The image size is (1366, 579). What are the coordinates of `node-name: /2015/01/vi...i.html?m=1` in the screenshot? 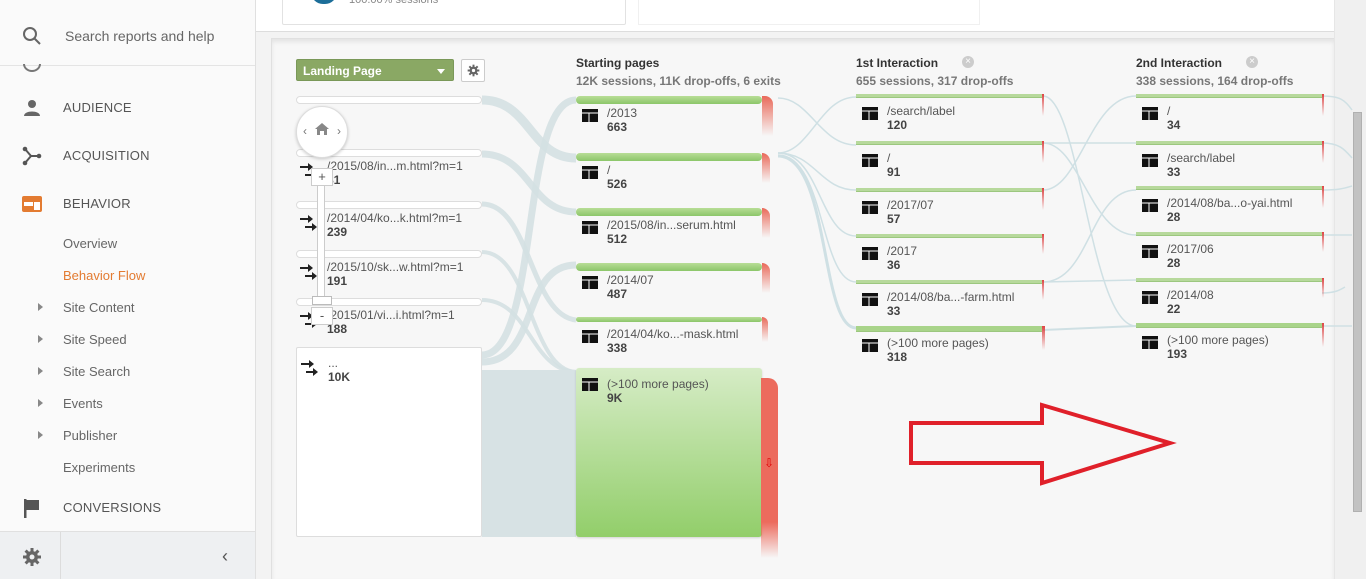 It's located at (391, 315).